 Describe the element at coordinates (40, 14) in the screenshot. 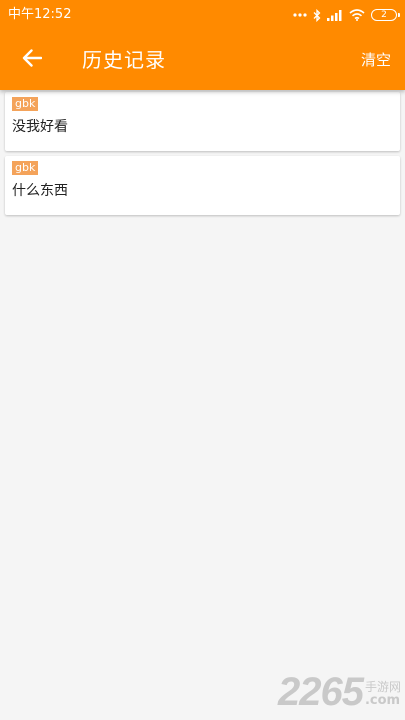

I see `status-time: 中午12:52` at that location.